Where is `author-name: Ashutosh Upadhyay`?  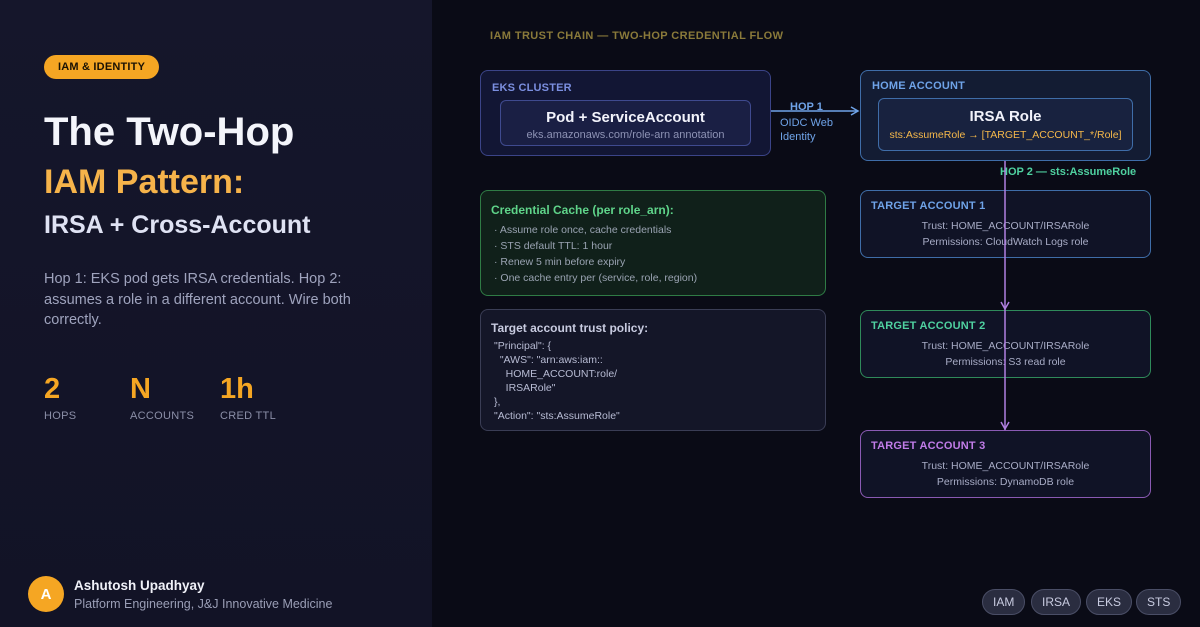 author-name: Ashutosh Upadhyay is located at coordinates (139, 585).